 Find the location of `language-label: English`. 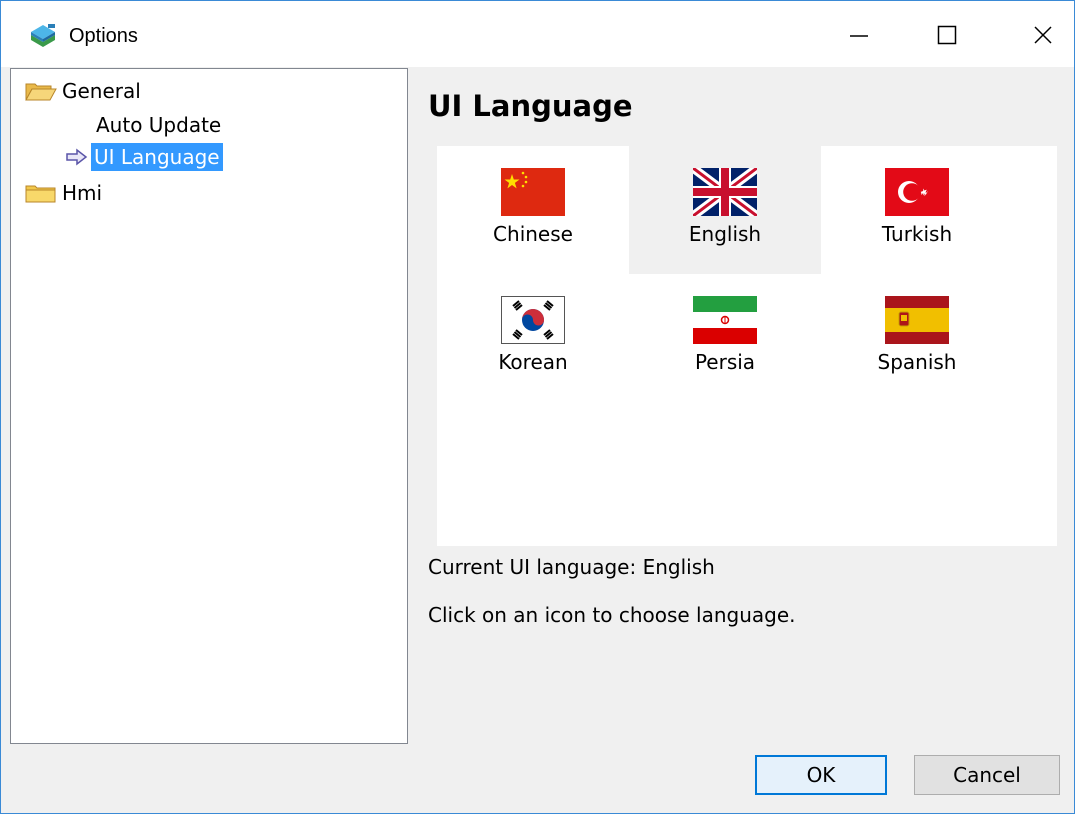

language-label: English is located at coordinates (725, 234).